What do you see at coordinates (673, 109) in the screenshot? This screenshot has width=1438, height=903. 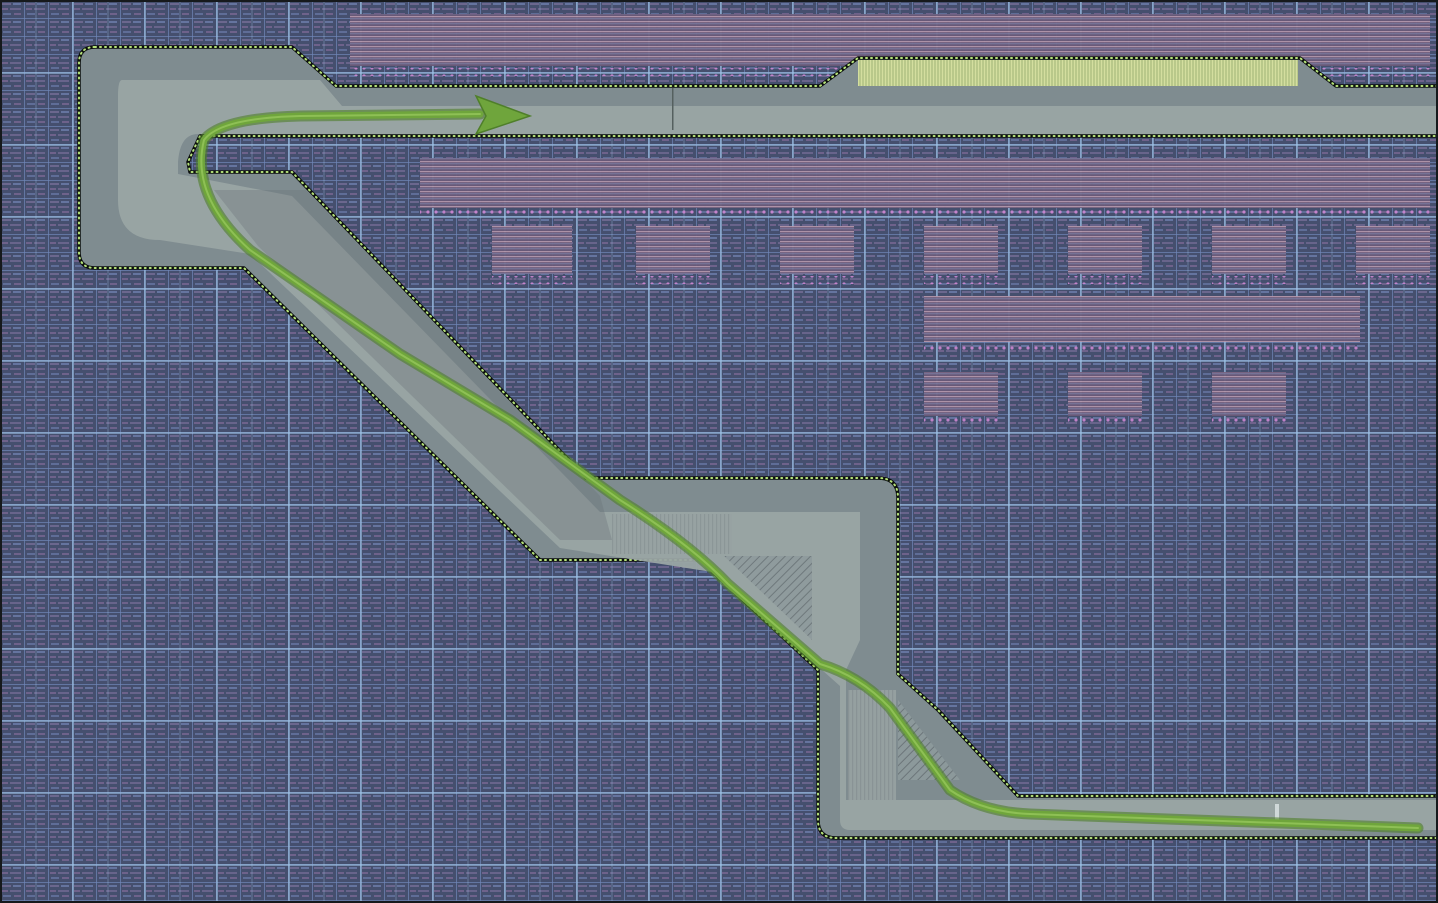 I see `channel-marker` at bounding box center [673, 109].